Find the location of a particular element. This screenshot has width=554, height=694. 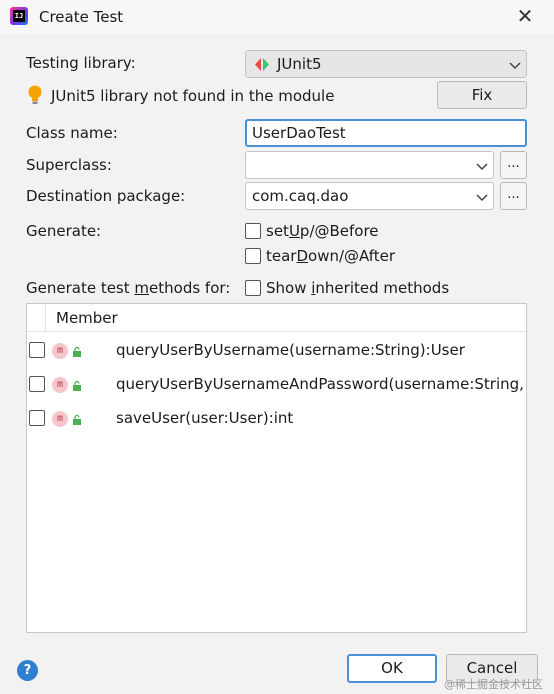

lightbulb-icon is located at coordinates (35, 94).